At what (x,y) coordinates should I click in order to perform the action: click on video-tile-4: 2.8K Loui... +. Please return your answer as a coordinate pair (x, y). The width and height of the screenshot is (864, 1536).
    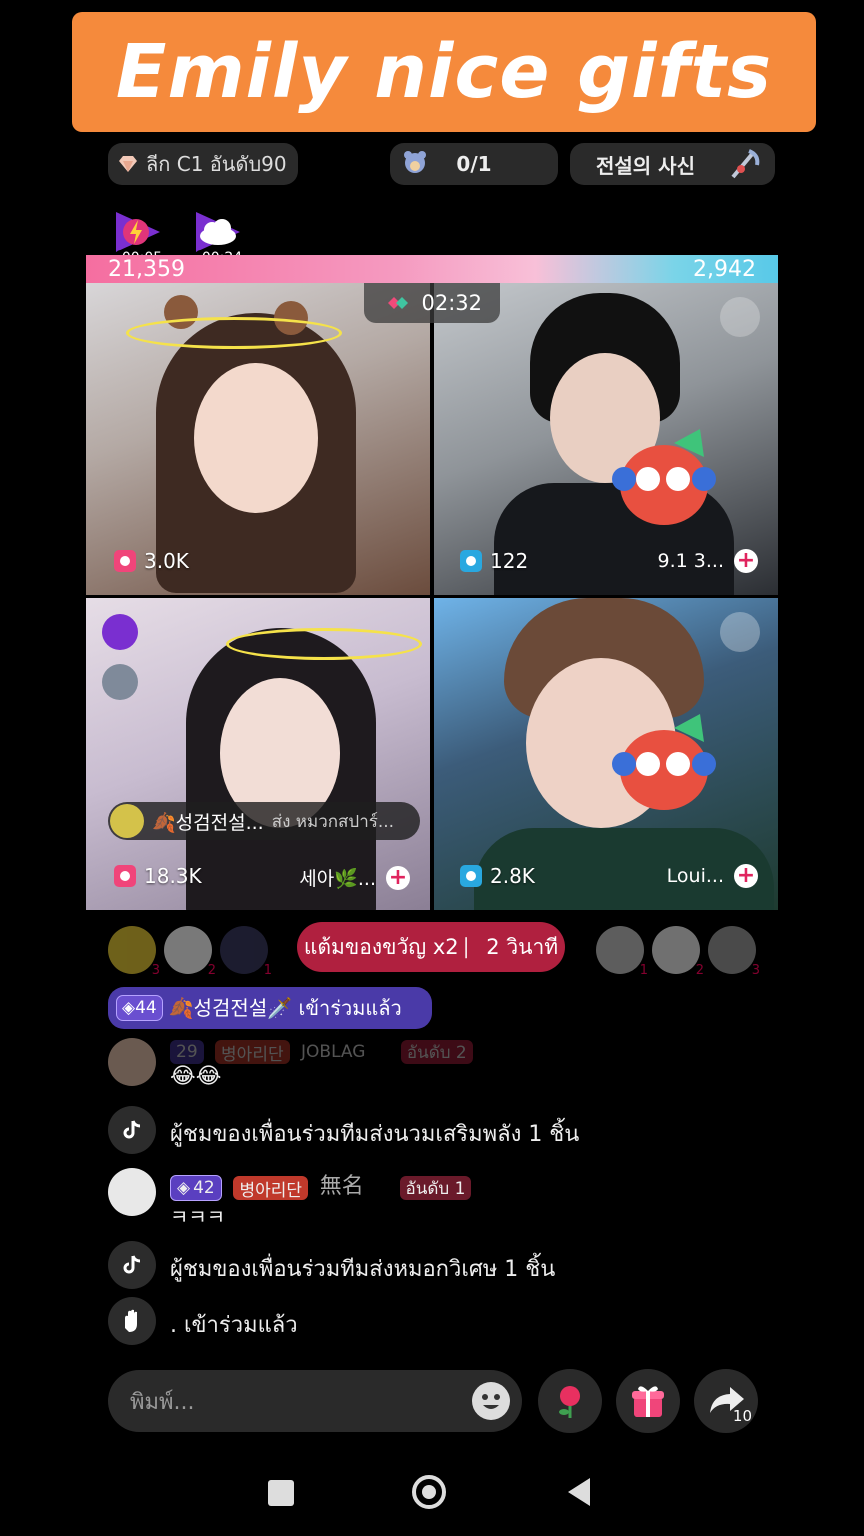
    Looking at the image, I should click on (606, 754).